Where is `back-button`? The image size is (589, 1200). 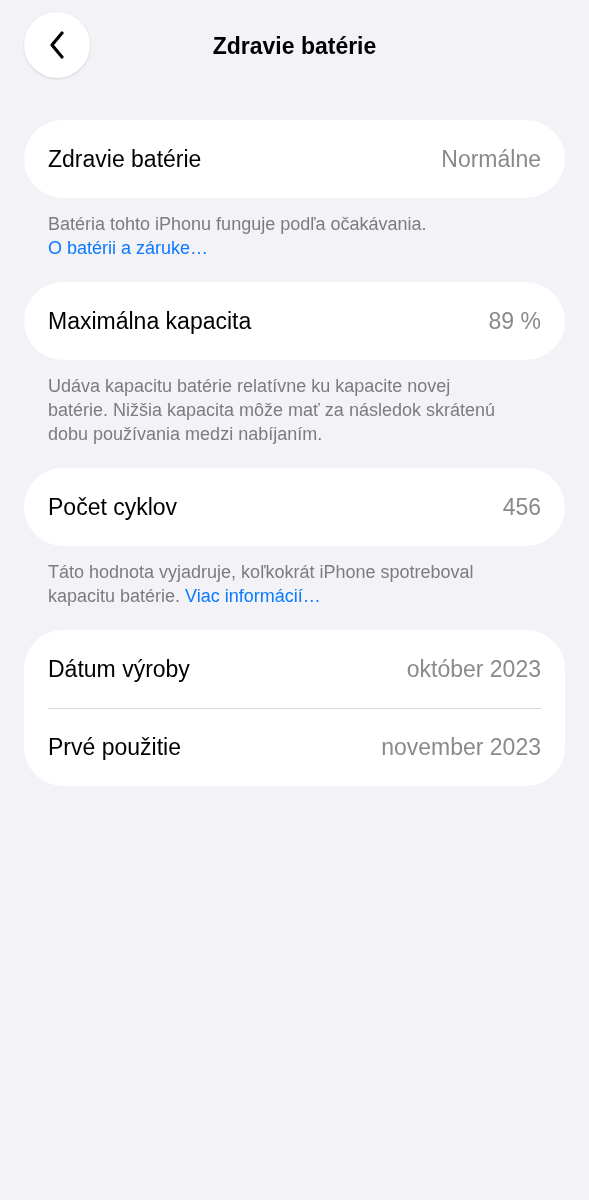
back-button is located at coordinates (57, 45).